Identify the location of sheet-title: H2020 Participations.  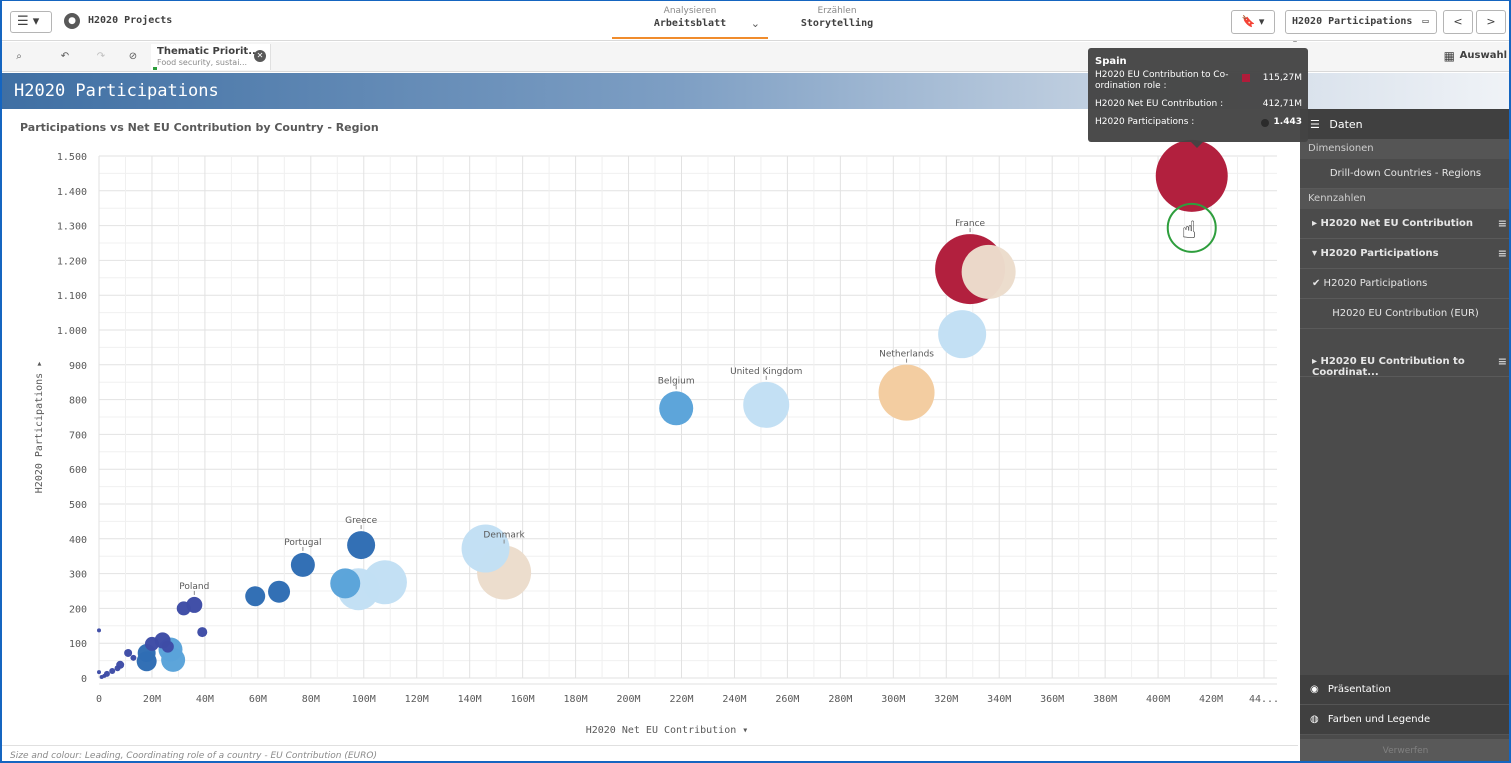
(116, 91).